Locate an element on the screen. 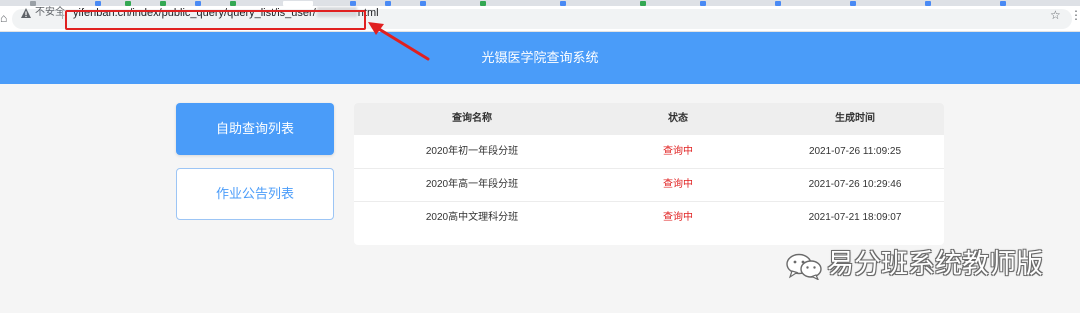  homework-notice-list-button: 作业公告列表 is located at coordinates (255, 194).